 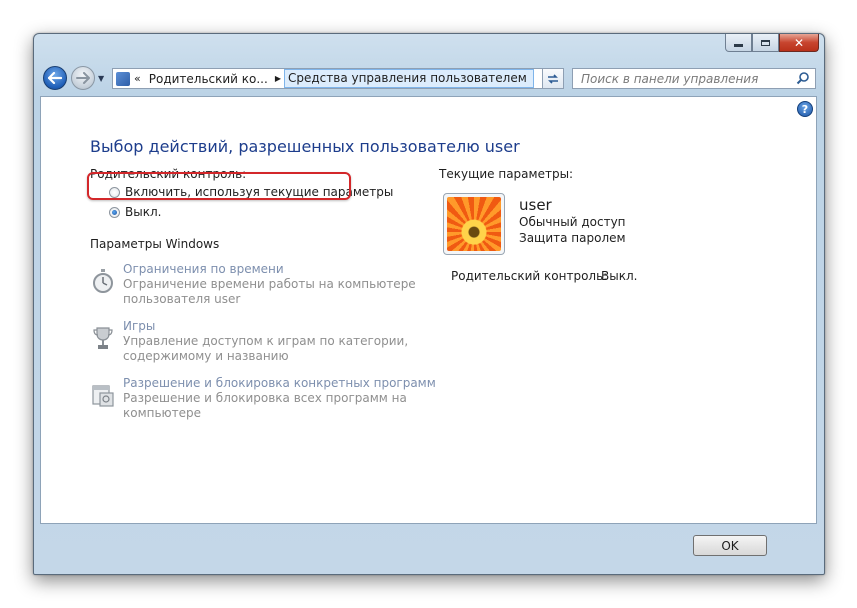 What do you see at coordinates (101, 78) in the screenshot?
I see `recent-pages-dropdown: ▼` at bounding box center [101, 78].